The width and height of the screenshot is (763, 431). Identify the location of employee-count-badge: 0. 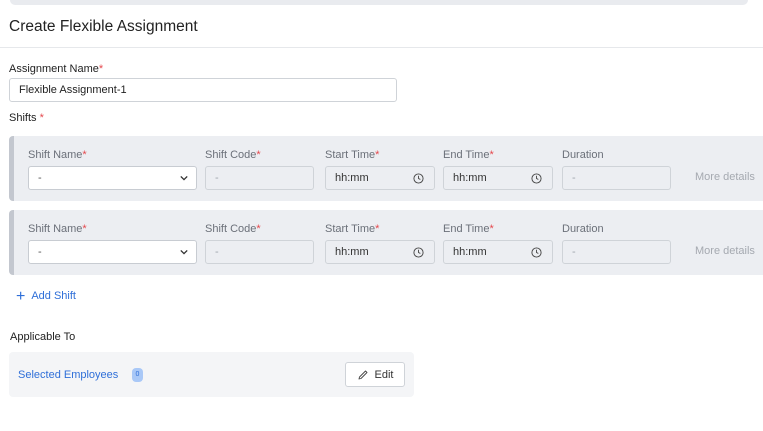
(137, 375).